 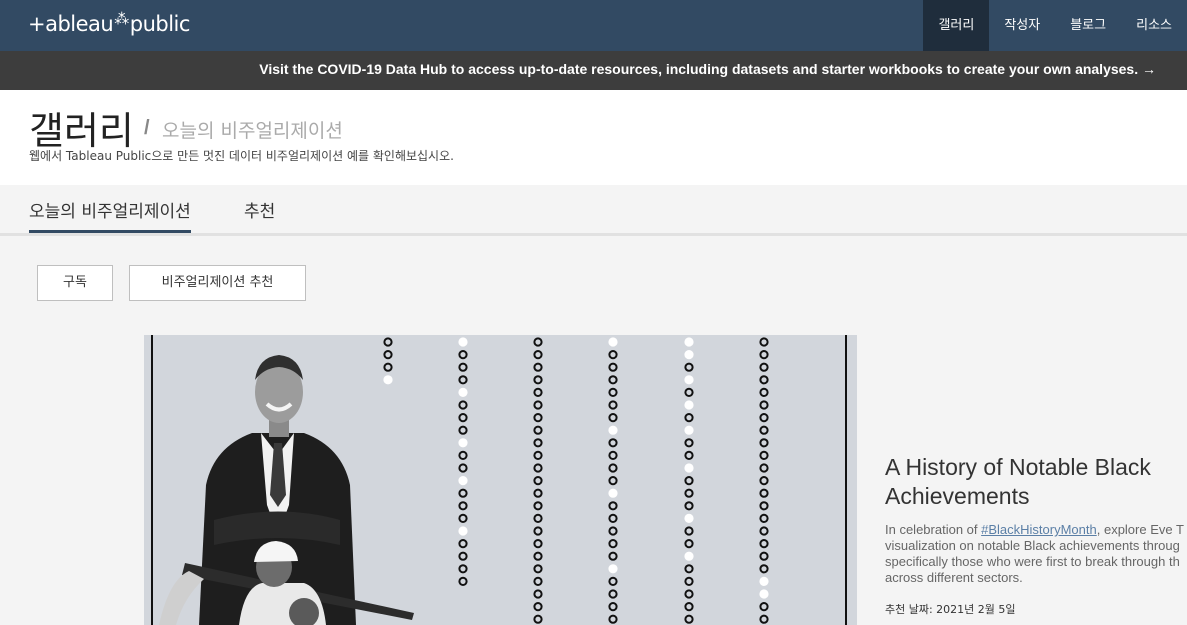 What do you see at coordinates (160, 24) in the screenshot?
I see `logo-text-public: public` at bounding box center [160, 24].